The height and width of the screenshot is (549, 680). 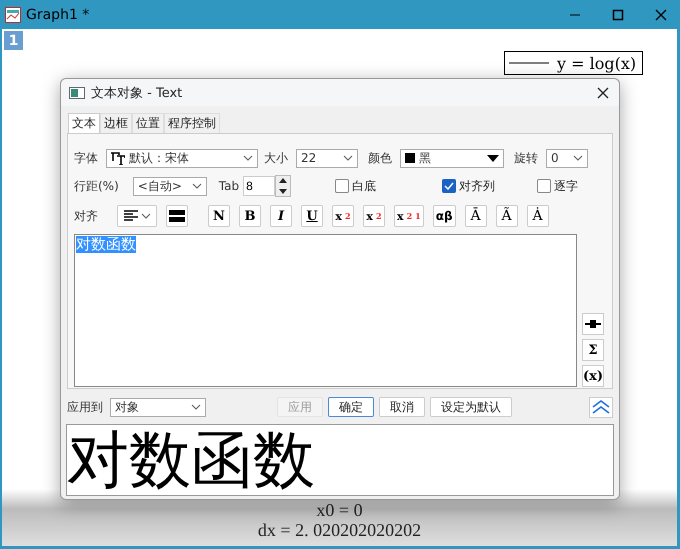 What do you see at coordinates (469, 186) in the screenshot?
I see `checkbox: 对齐列` at bounding box center [469, 186].